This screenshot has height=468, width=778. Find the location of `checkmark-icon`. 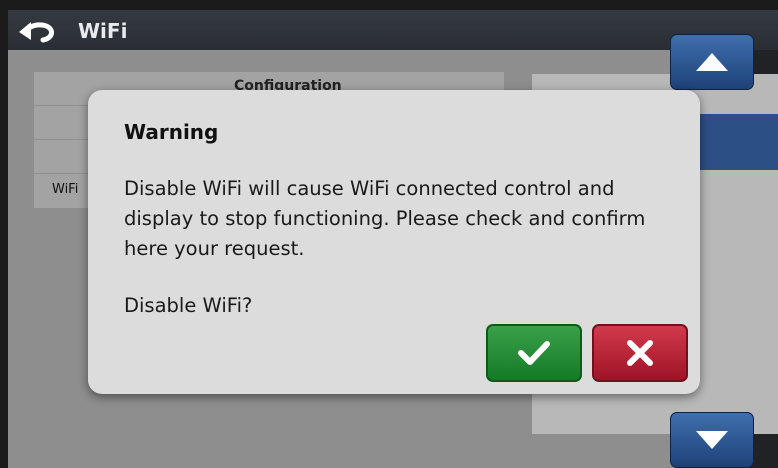

checkmark-icon is located at coordinates (534, 353).